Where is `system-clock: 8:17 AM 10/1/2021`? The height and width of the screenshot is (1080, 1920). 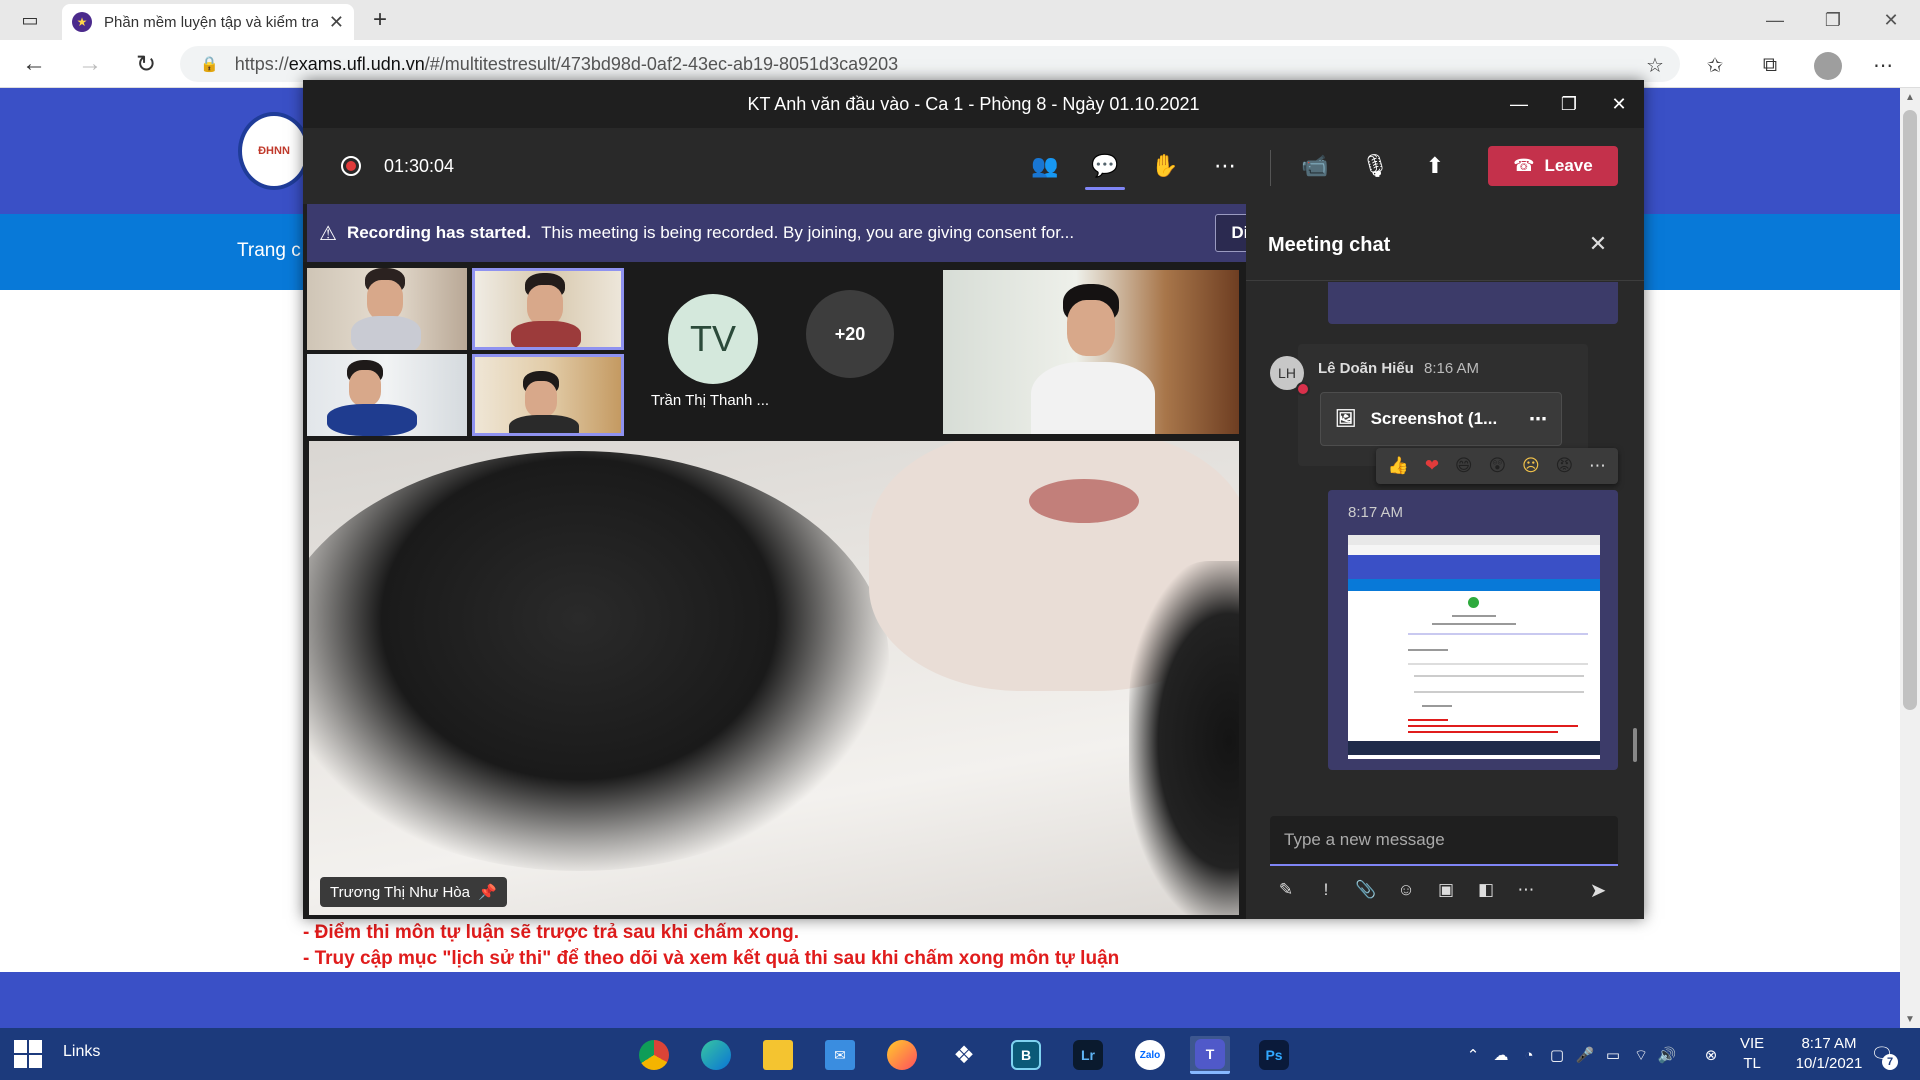
system-clock: 8:17 AM 10/1/2021 is located at coordinates (1829, 1054).